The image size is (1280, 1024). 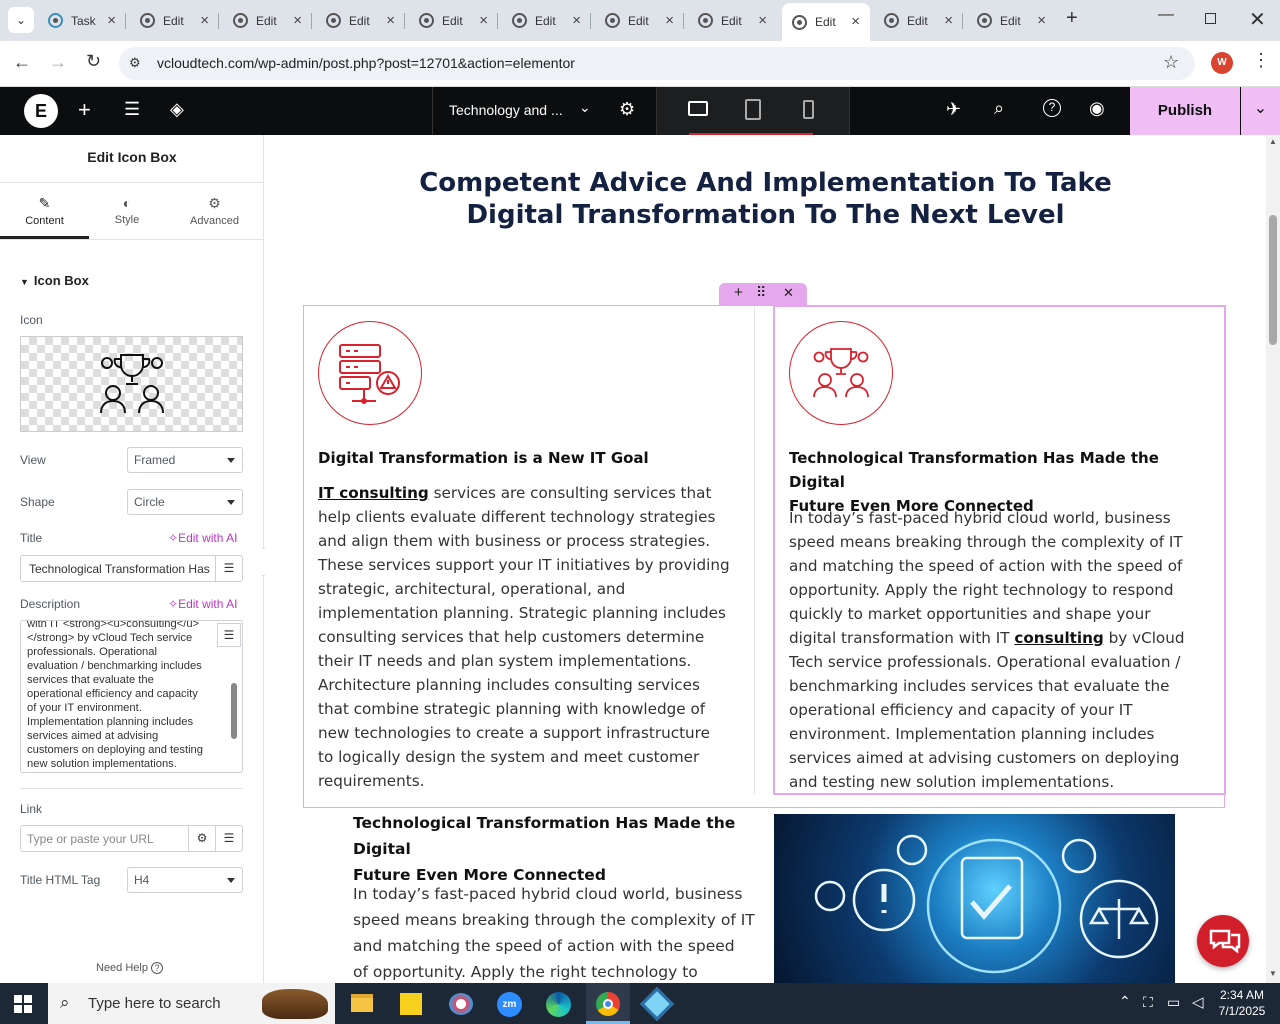 What do you see at coordinates (202, 604) in the screenshot?
I see `description-edit-with-ai-button: ✧Edit with AI` at bounding box center [202, 604].